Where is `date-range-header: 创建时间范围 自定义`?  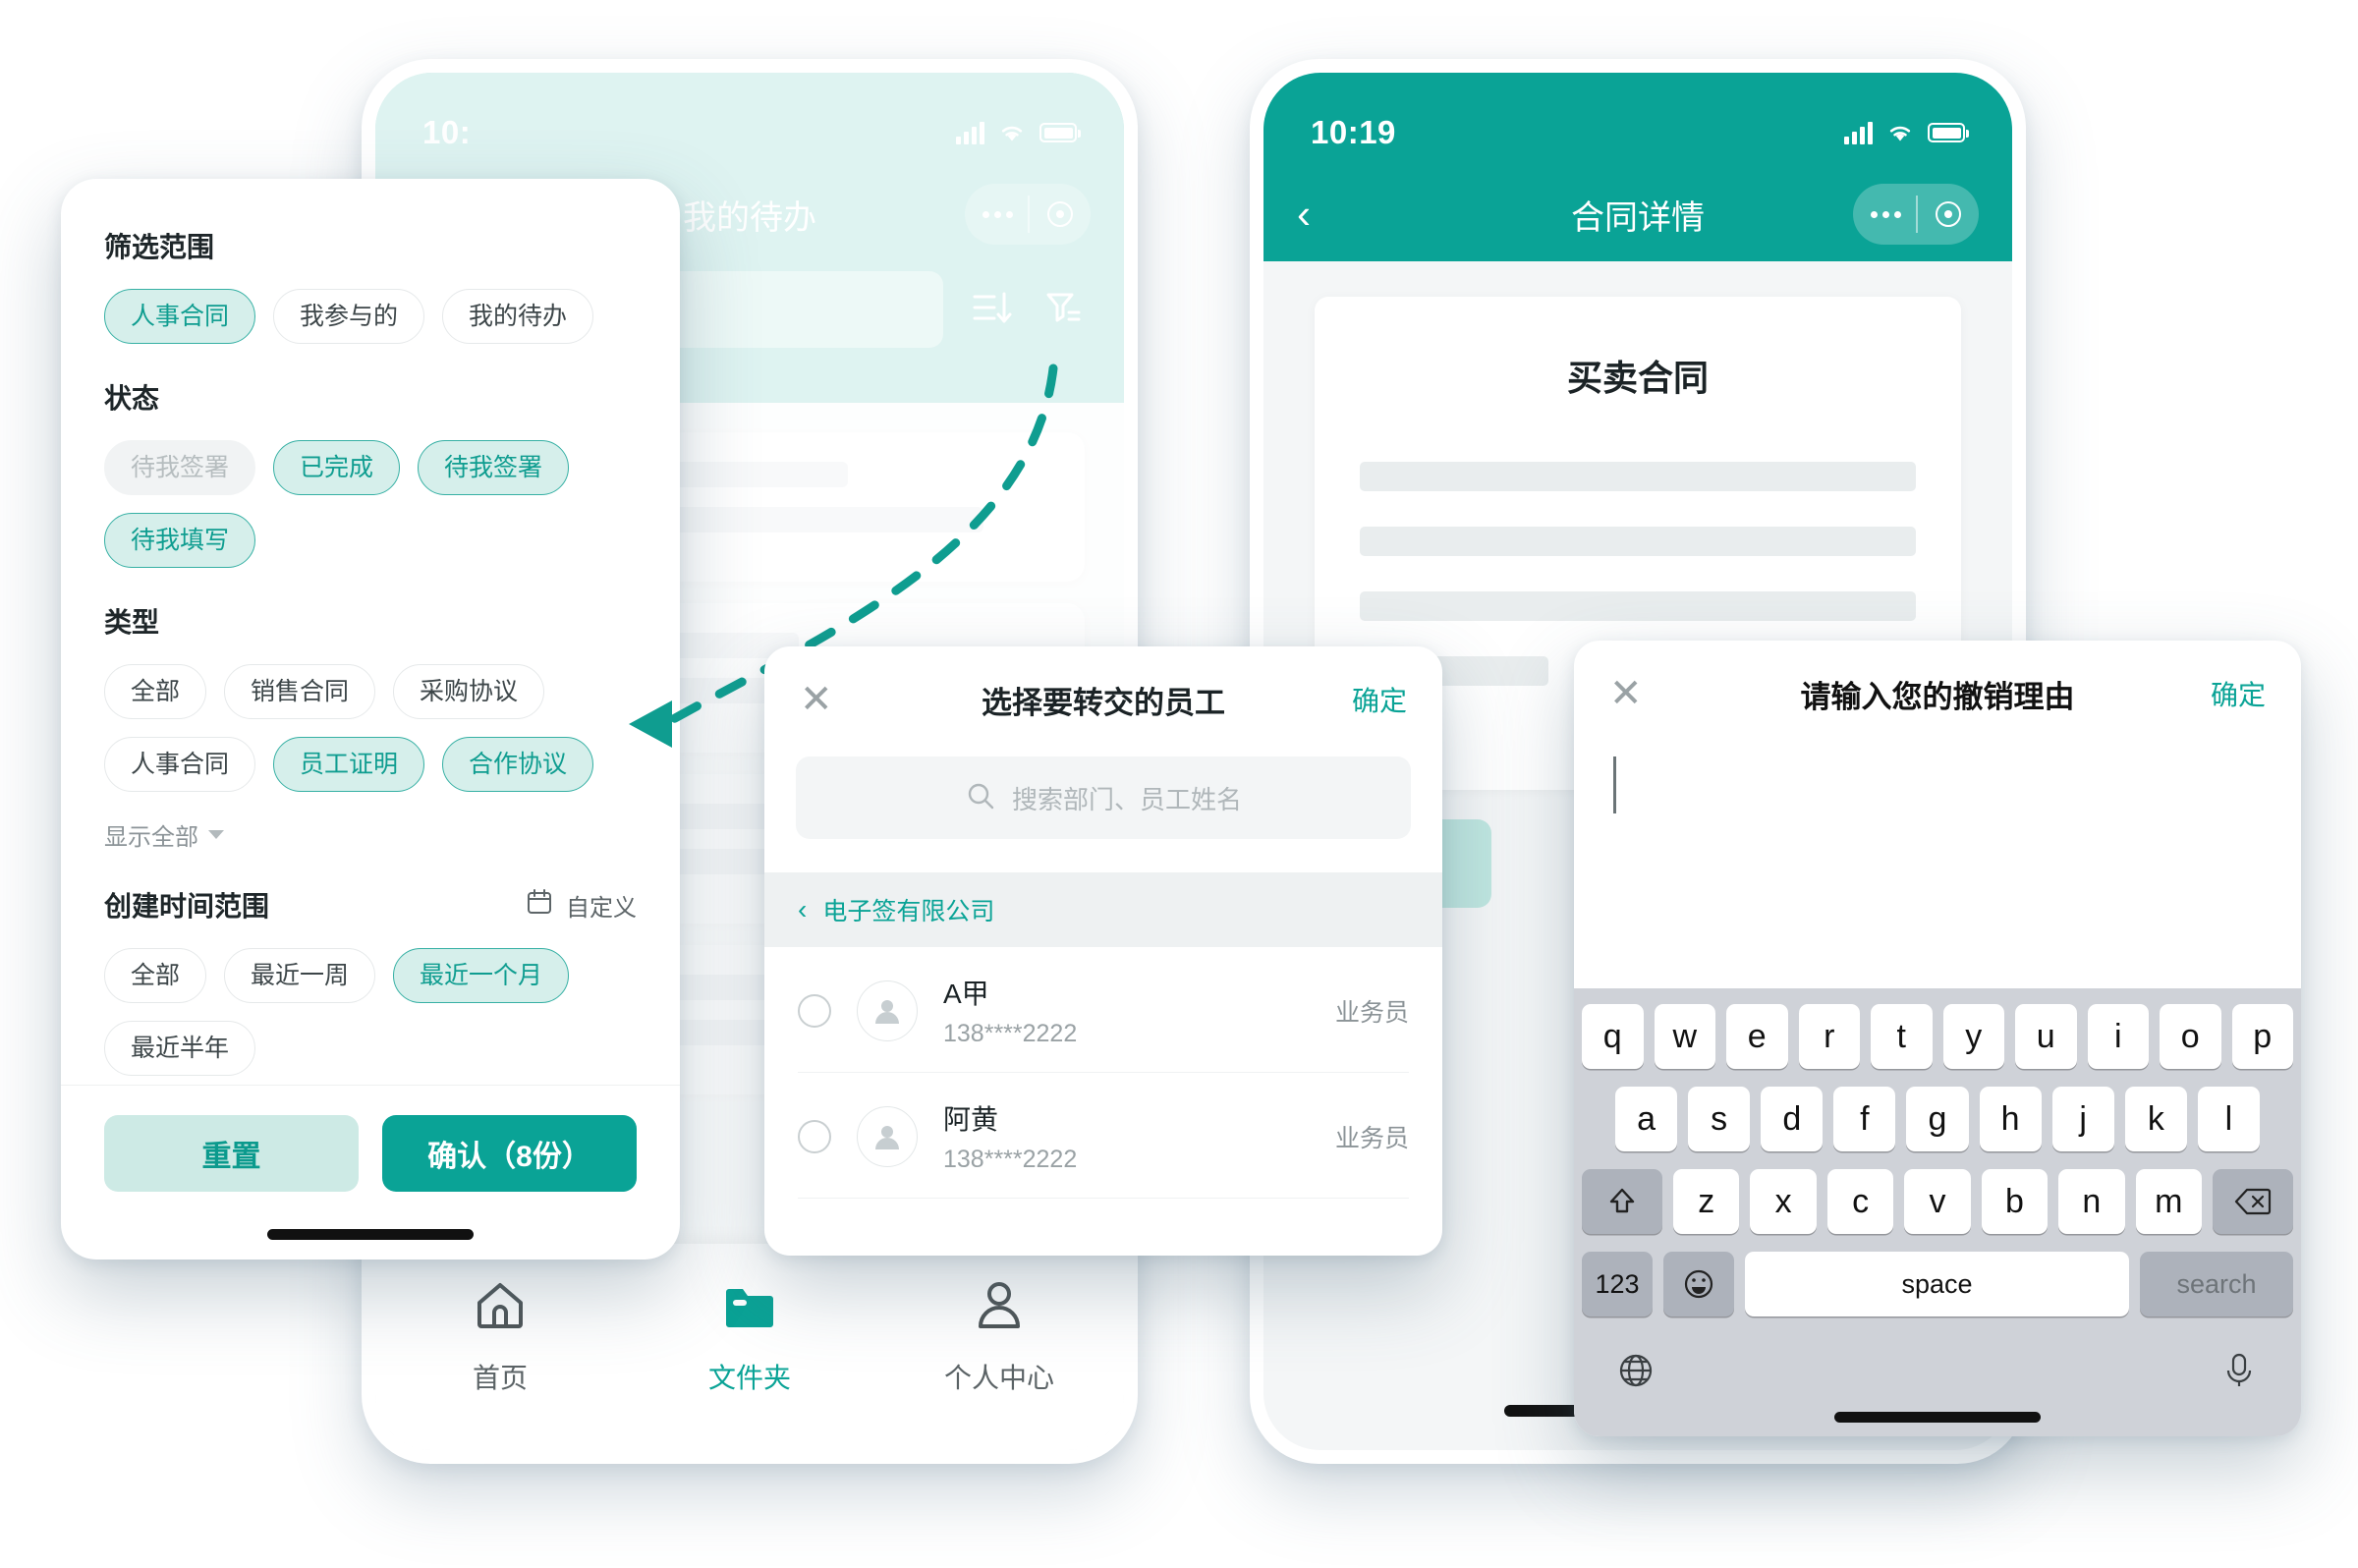 date-range-header: 创建时间范围 自定义 is located at coordinates (370, 904).